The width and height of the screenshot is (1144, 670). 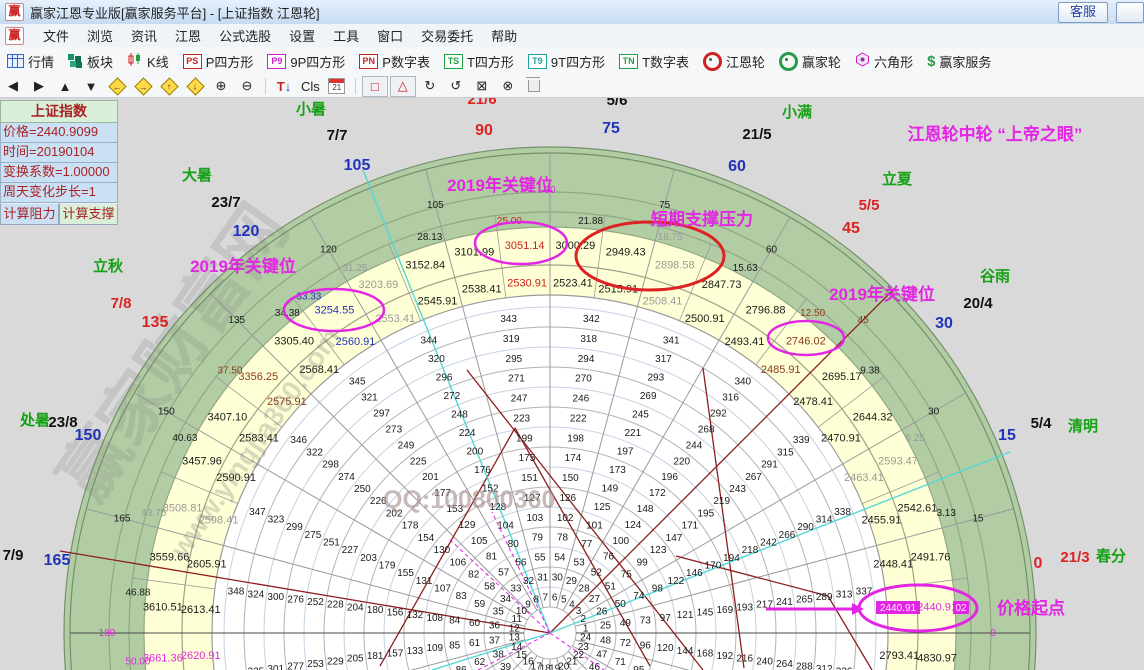 What do you see at coordinates (490, 587) in the screenshot?
I see `svg-text: 58` at bounding box center [490, 587].